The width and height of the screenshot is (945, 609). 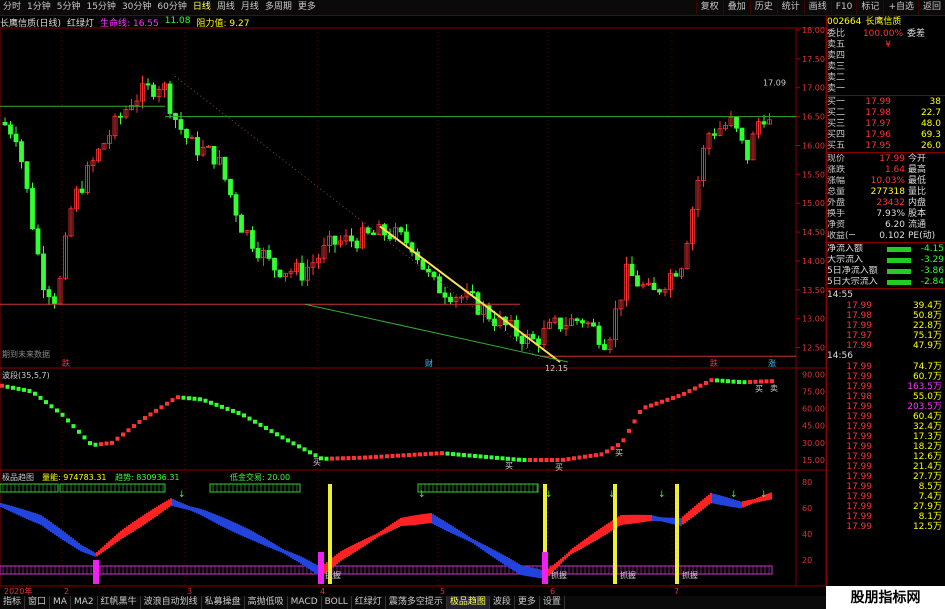 What do you see at coordinates (468, 602) in the screenshot?
I see `indicator-tab-12: 极品趋图` at bounding box center [468, 602].